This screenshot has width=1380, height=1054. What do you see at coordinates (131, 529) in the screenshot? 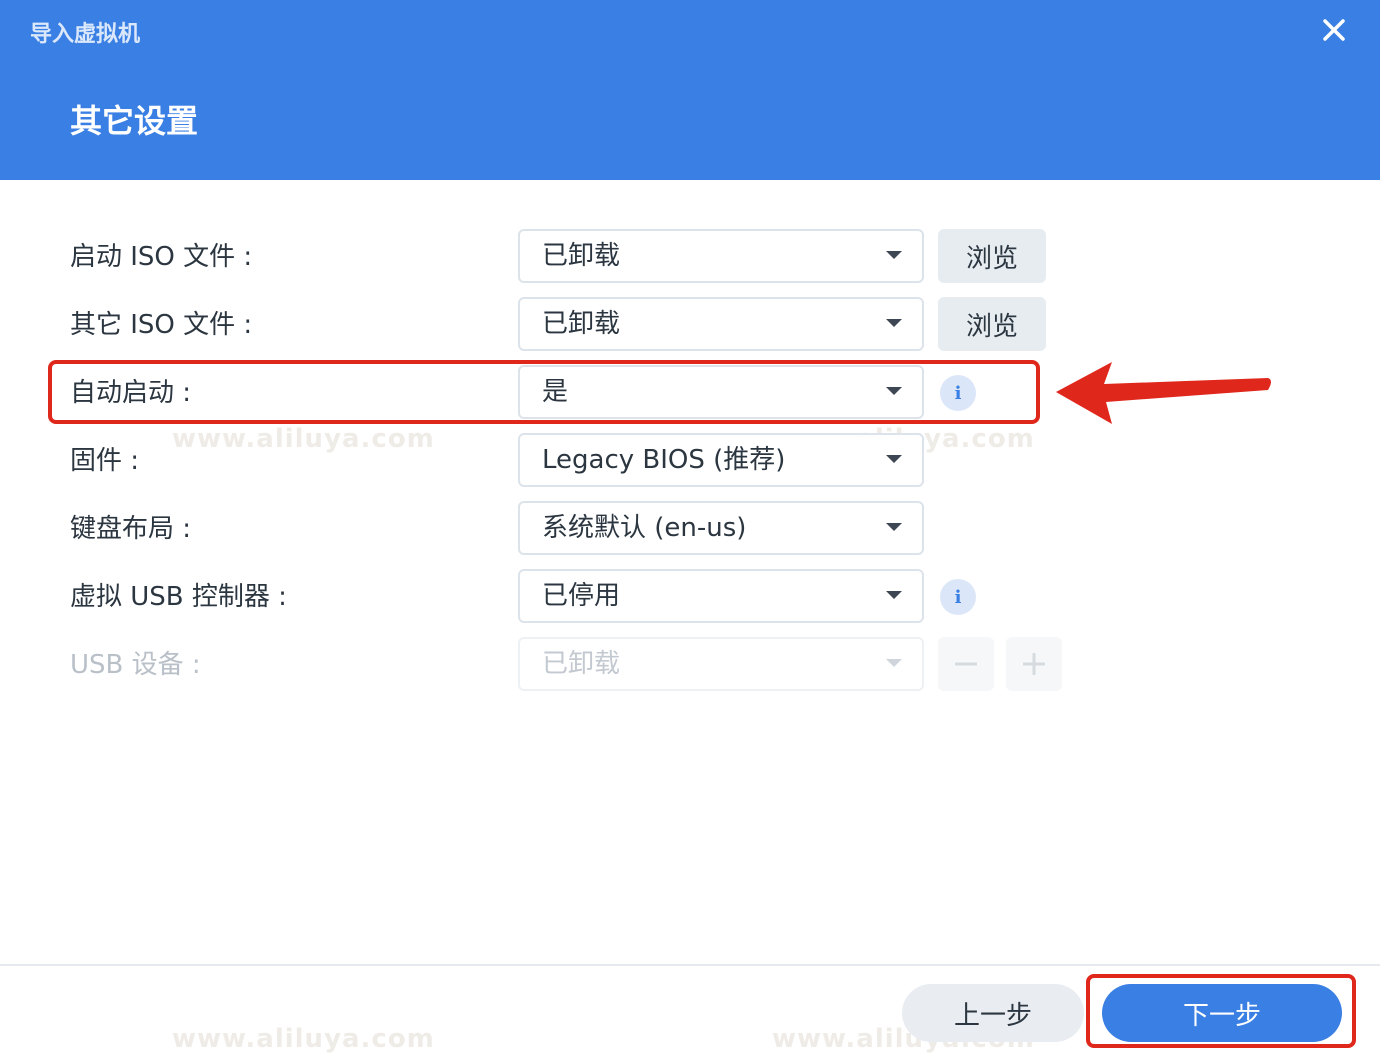
I see `keyboard-layout-label: 键盘布局 :` at bounding box center [131, 529].